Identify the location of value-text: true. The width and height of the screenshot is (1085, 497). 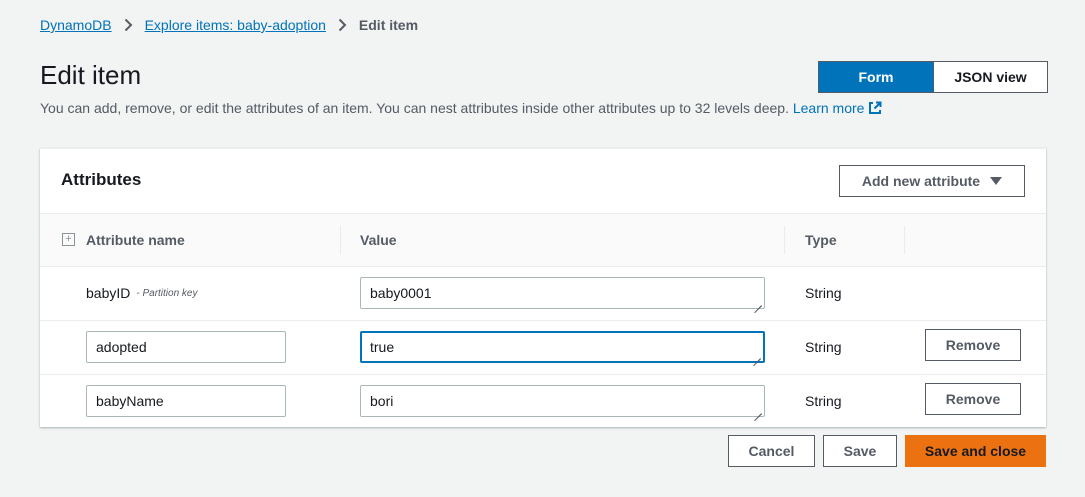
(382, 347).